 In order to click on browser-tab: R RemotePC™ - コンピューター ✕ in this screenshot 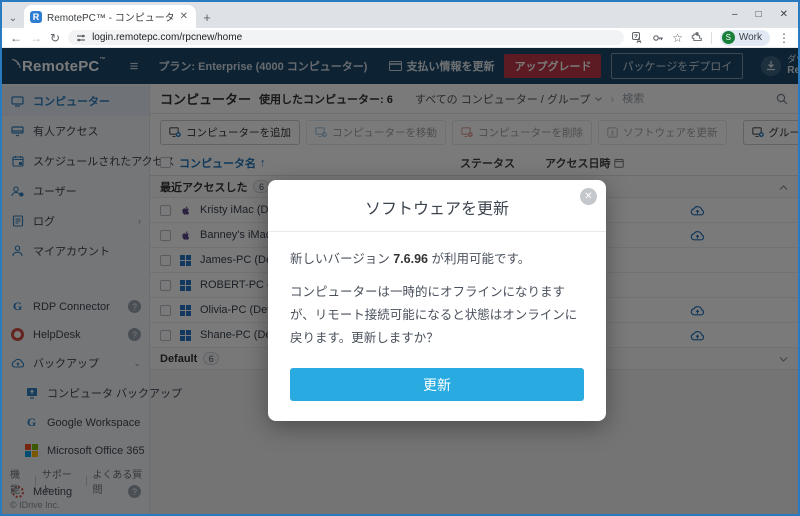, I will do `click(110, 16)`.